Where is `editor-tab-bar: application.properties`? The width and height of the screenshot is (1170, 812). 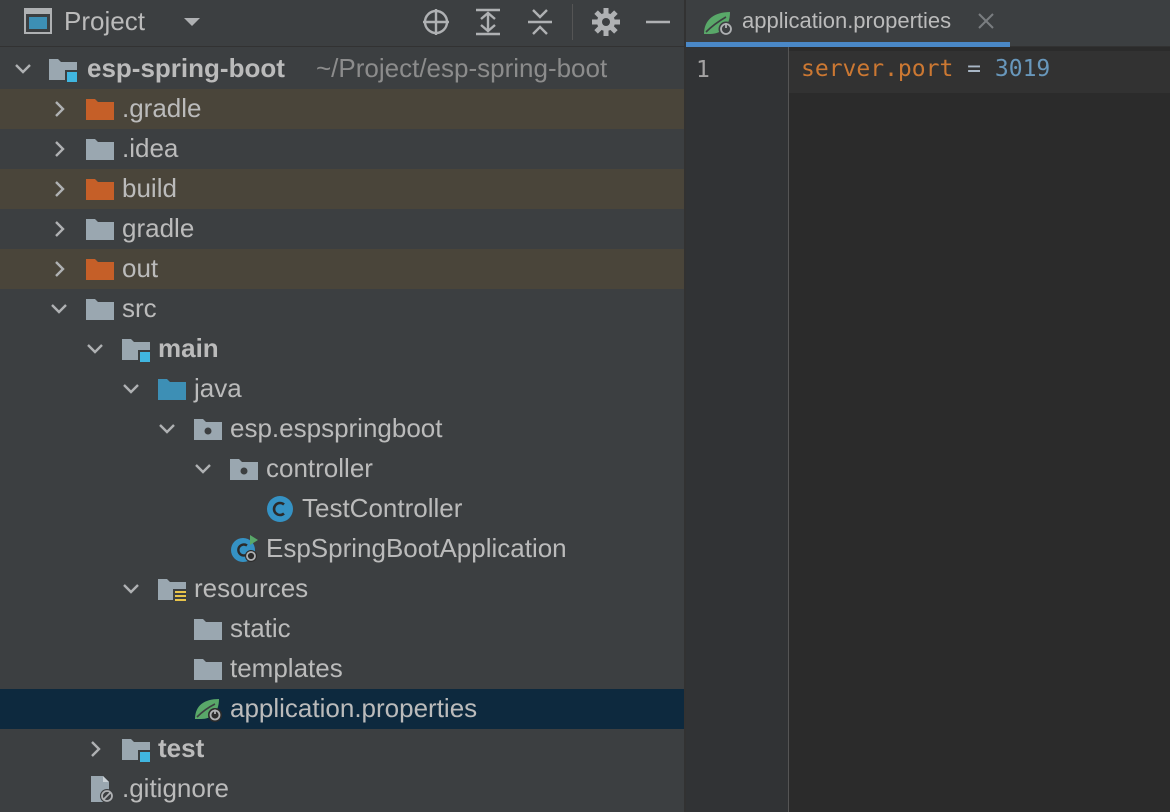
editor-tab-bar: application.properties is located at coordinates (928, 23).